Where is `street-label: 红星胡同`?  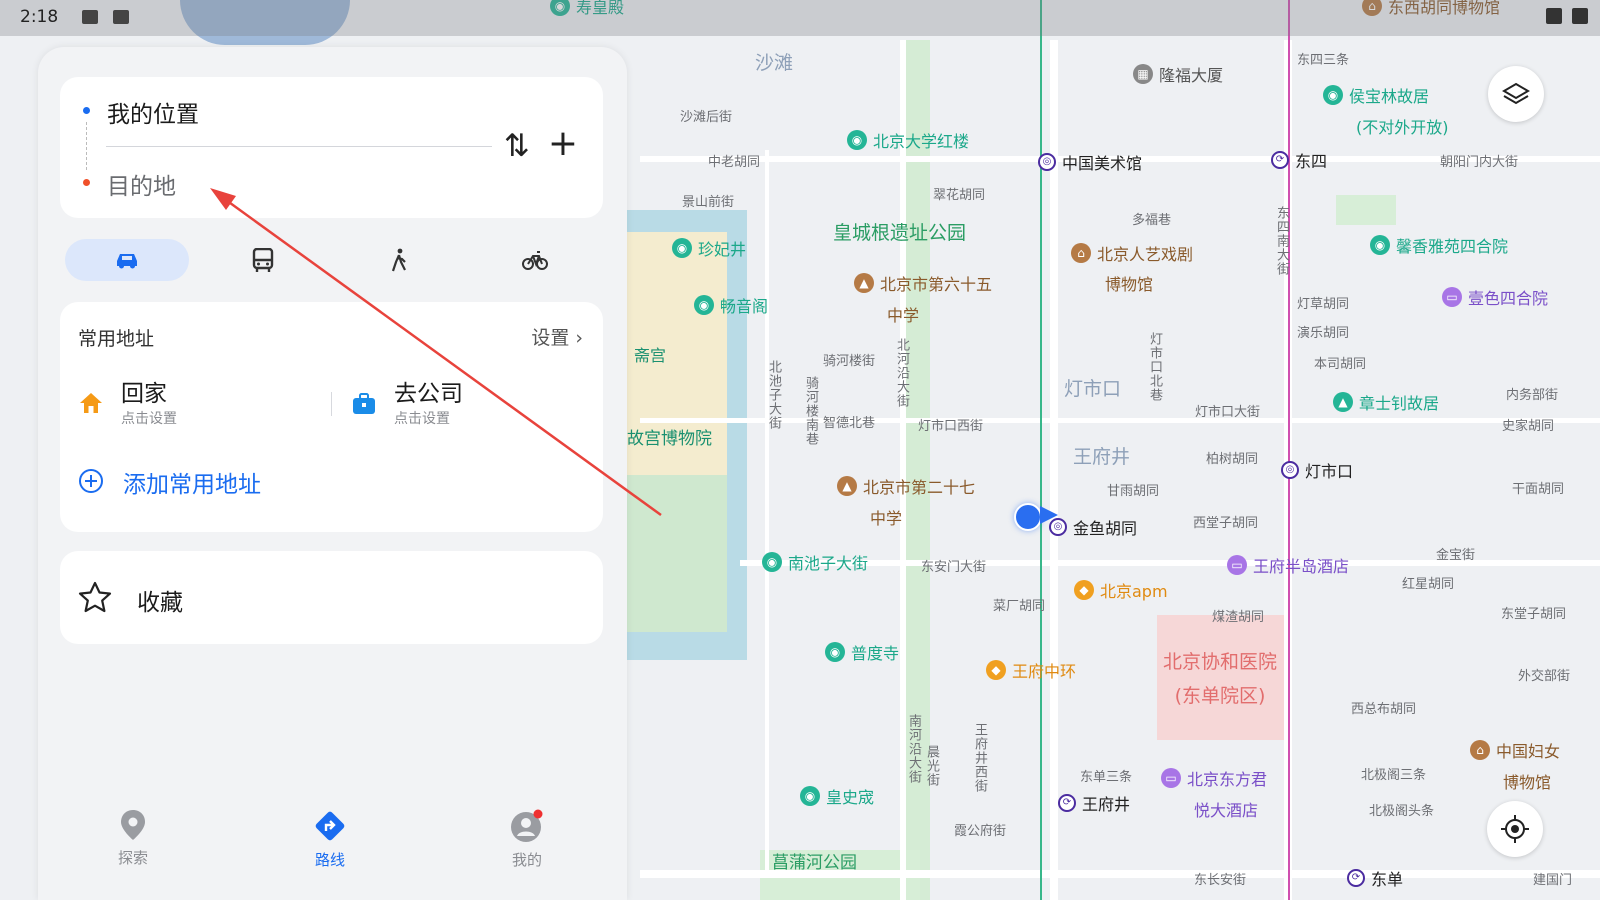
street-label: 红星胡同 is located at coordinates (1428, 584).